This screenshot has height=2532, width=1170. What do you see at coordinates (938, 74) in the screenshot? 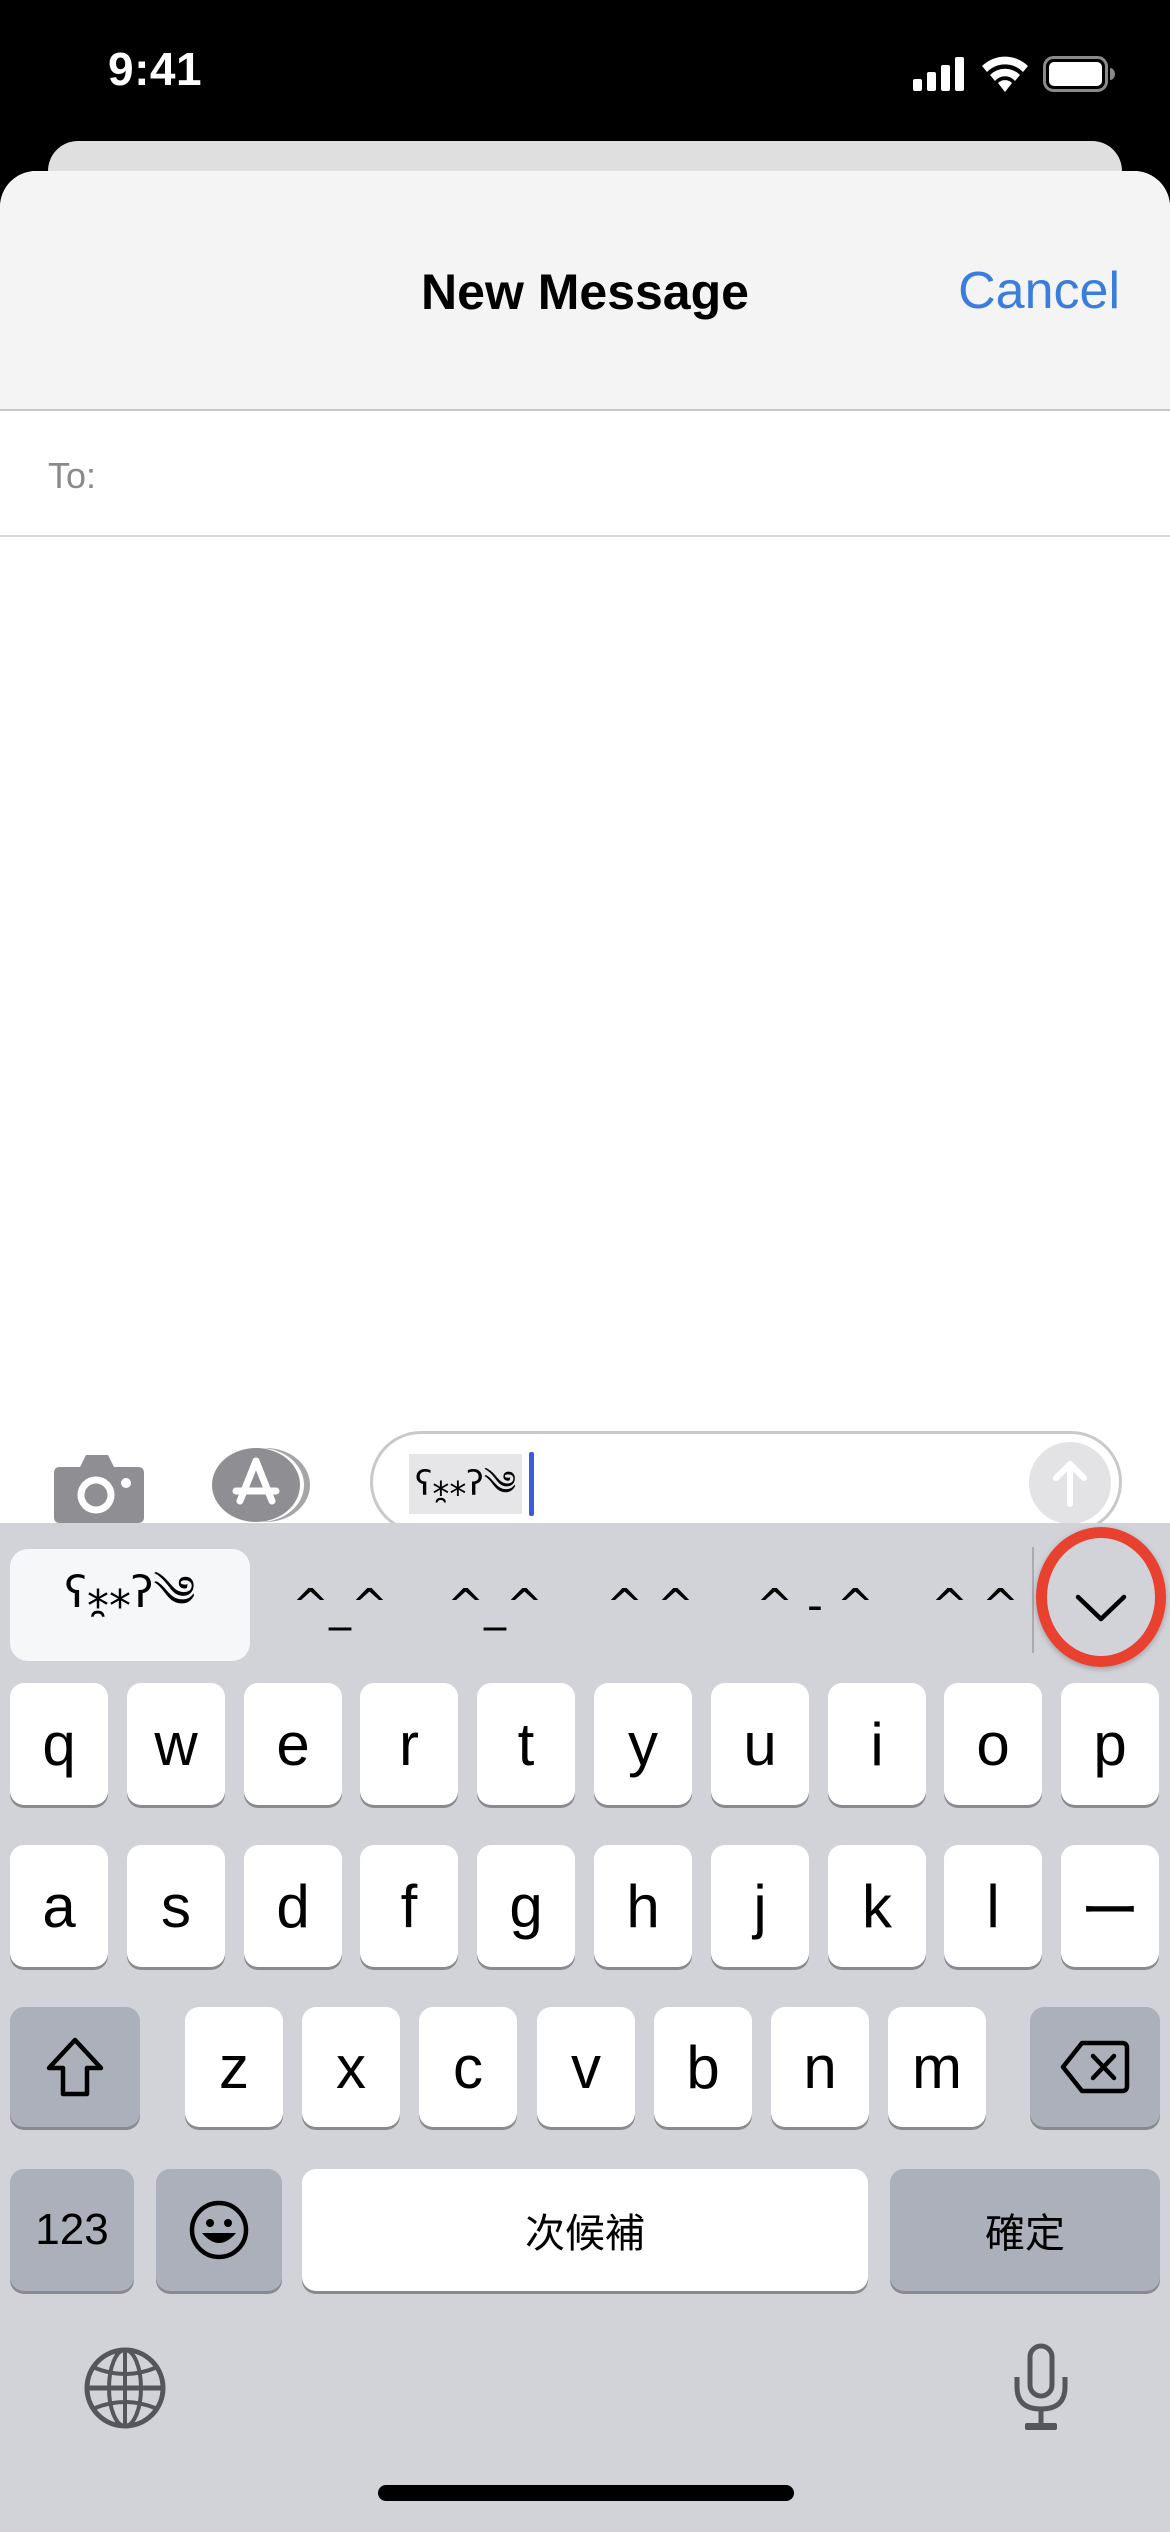
I see `cellular-signal-icon` at bounding box center [938, 74].